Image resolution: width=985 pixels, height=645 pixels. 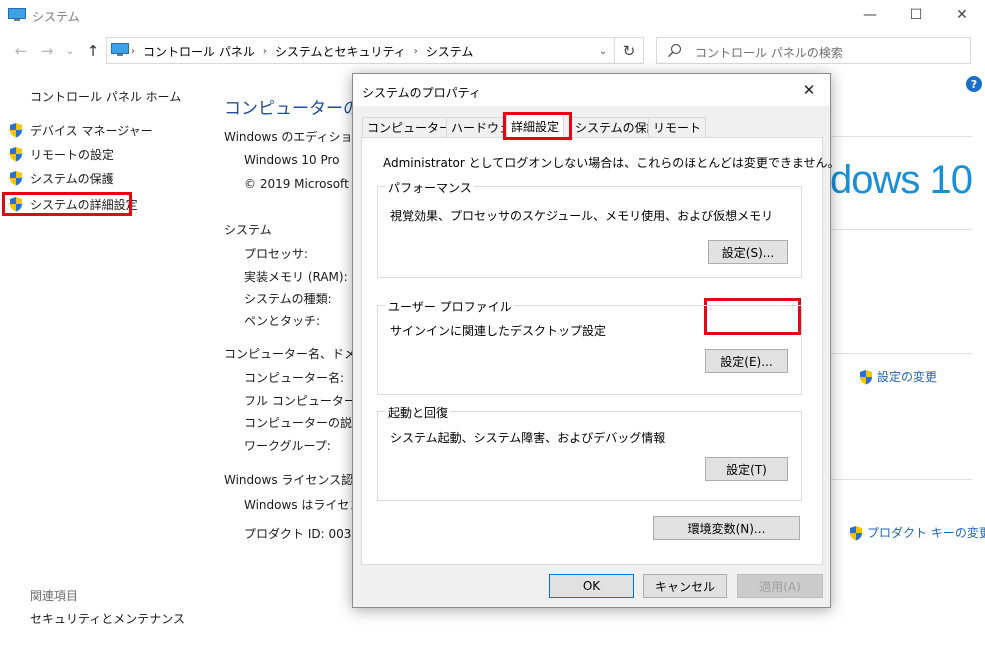 I want to click on breadcrumb-item-system: システム, so click(x=450, y=51).